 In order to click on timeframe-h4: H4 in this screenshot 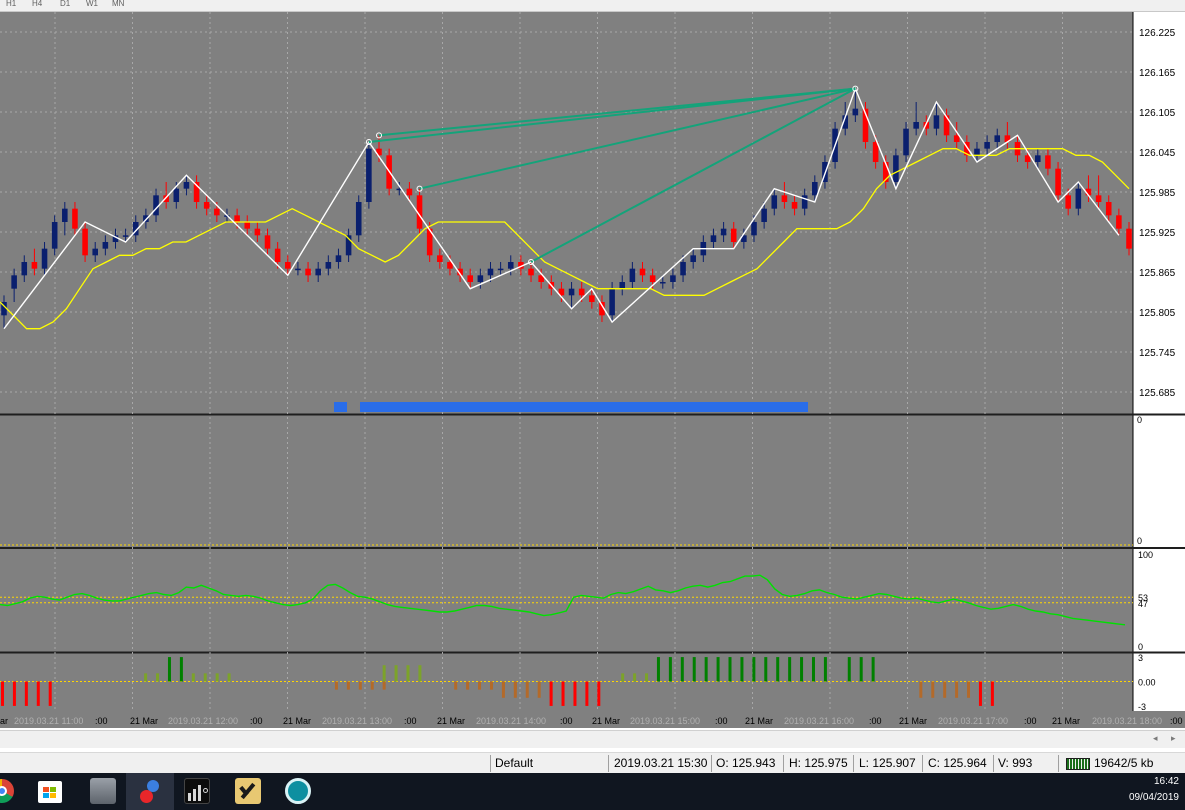, I will do `click(37, 4)`.